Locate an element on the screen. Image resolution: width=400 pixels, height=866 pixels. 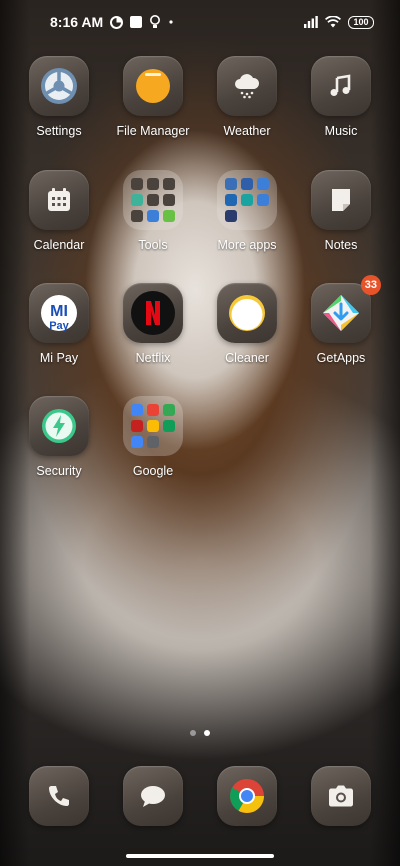
app-netflix: Netflix is located at coordinates (153, 324).